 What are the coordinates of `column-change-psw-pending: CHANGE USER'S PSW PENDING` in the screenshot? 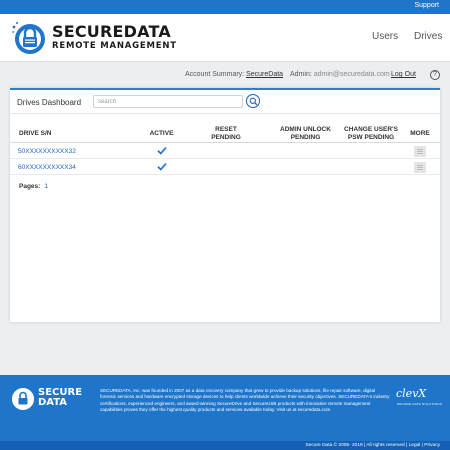 It's located at (371, 134).